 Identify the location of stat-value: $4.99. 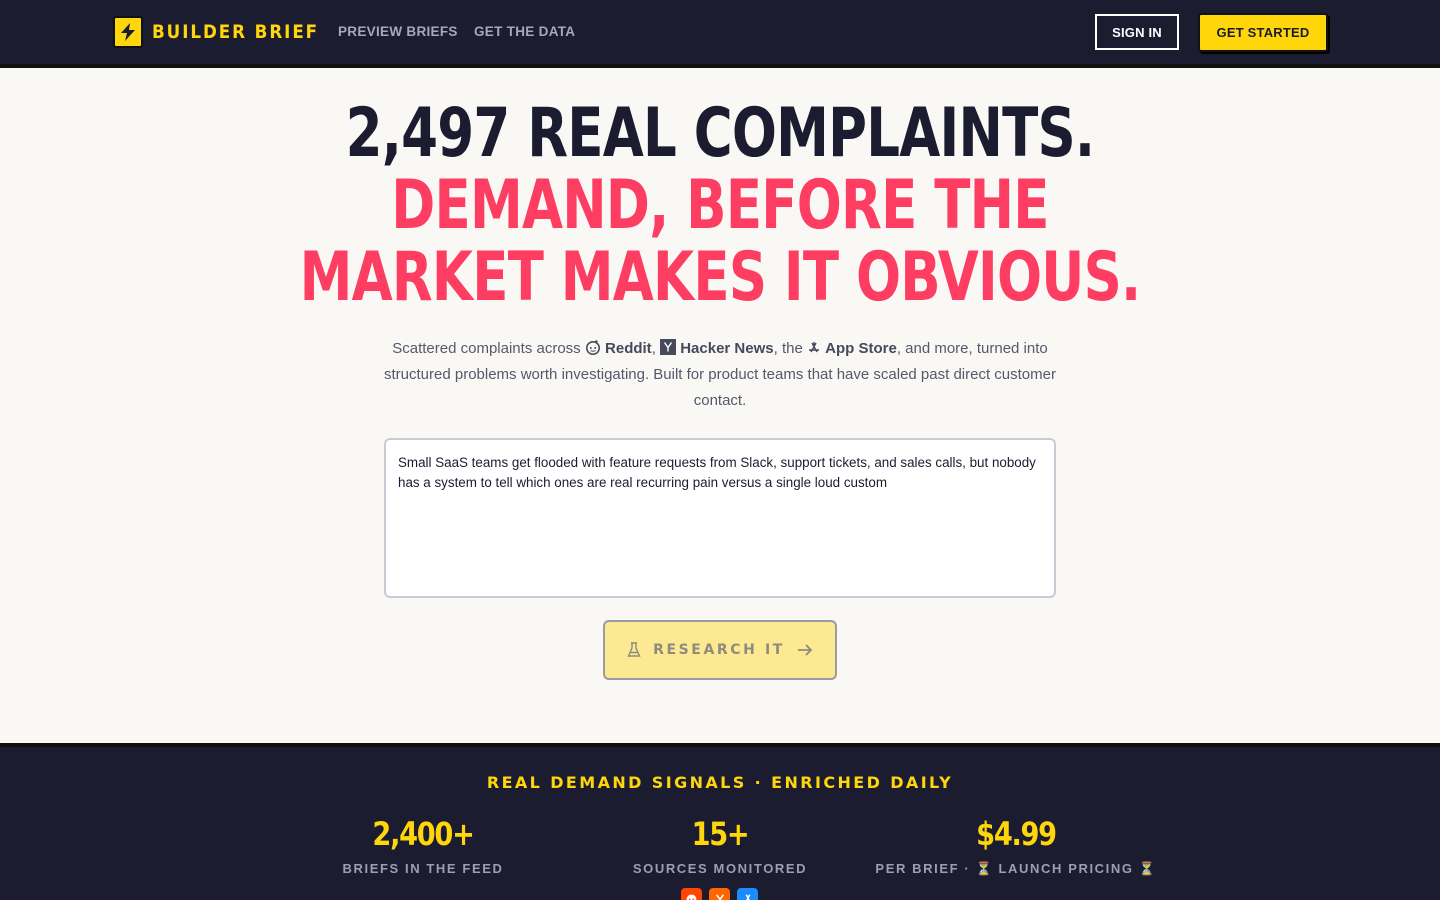
(1016, 834).